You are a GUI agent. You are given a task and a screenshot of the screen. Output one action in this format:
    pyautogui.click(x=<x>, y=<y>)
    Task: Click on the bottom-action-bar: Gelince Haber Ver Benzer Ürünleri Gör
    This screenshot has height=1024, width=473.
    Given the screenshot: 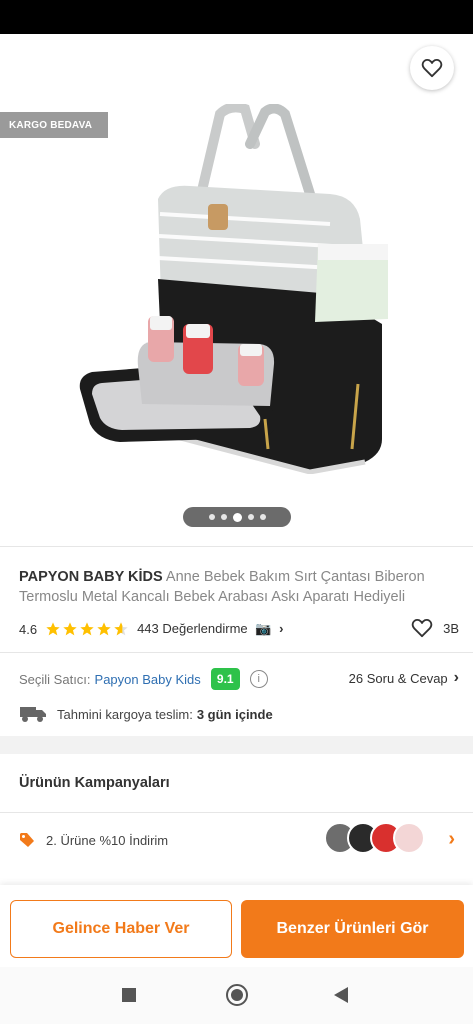 What is the action you would take?
    pyautogui.click(x=236, y=926)
    